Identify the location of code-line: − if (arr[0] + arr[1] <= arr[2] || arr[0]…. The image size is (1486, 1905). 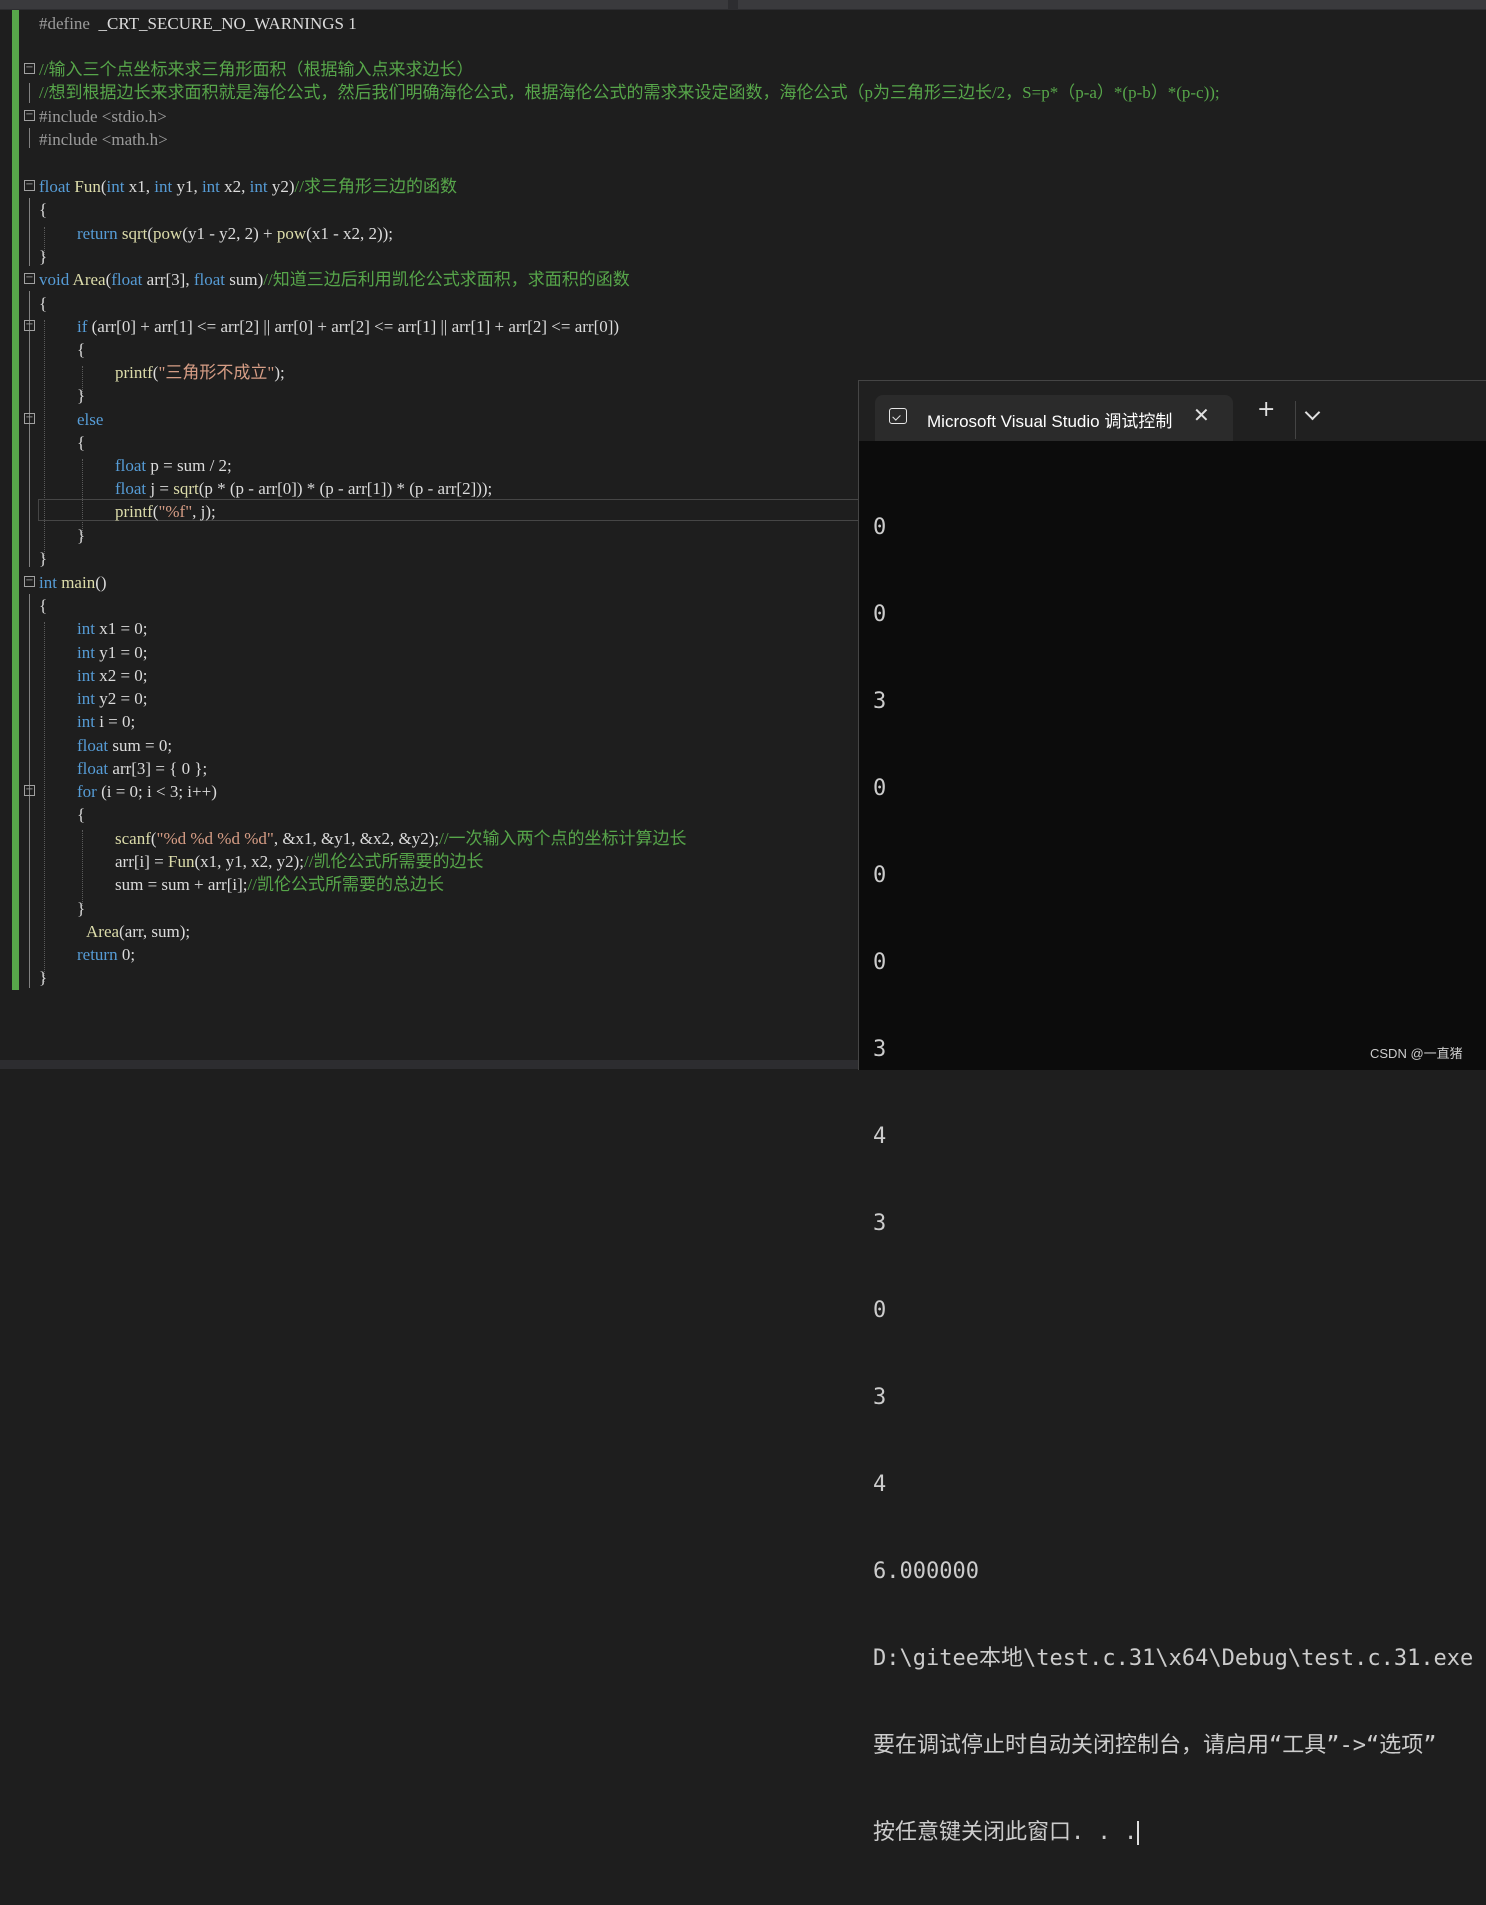
(743, 326).